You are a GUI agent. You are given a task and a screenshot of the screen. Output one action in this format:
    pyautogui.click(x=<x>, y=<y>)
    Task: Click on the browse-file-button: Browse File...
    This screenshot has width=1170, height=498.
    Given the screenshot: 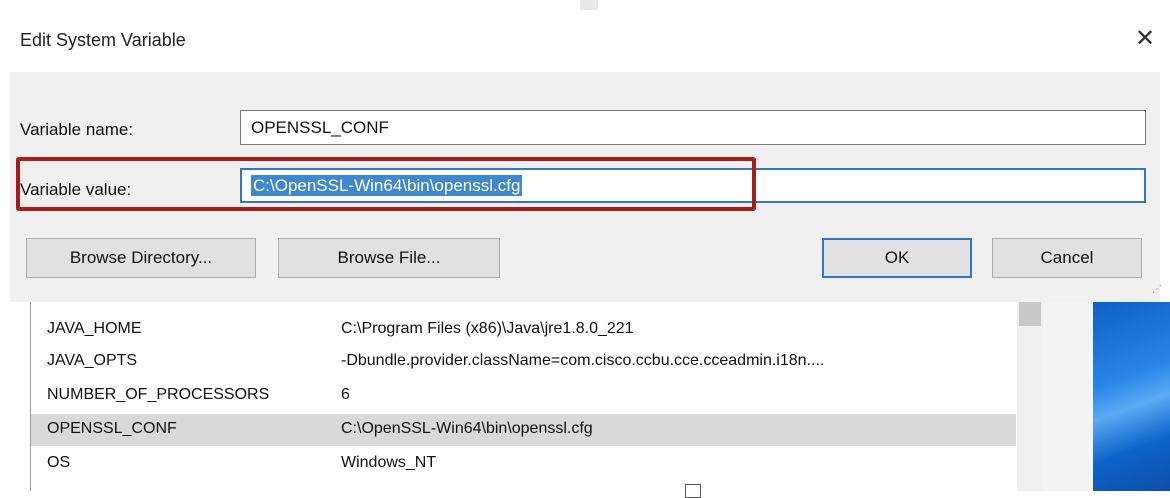 What is the action you would take?
    pyautogui.click(x=389, y=258)
    